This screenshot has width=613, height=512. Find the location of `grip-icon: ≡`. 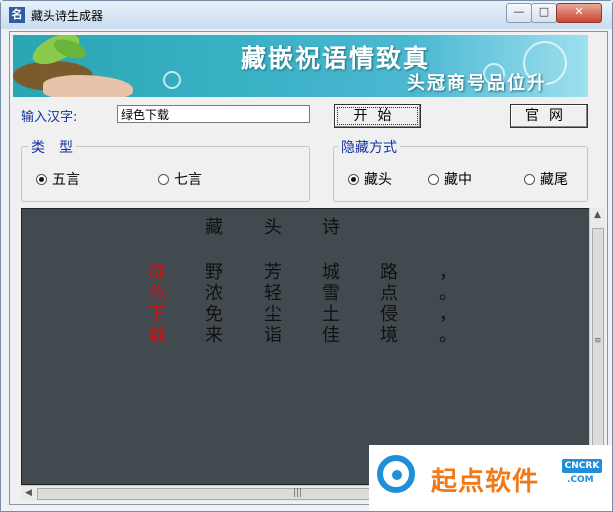

grip-icon: ≡ is located at coordinates (598, 341).